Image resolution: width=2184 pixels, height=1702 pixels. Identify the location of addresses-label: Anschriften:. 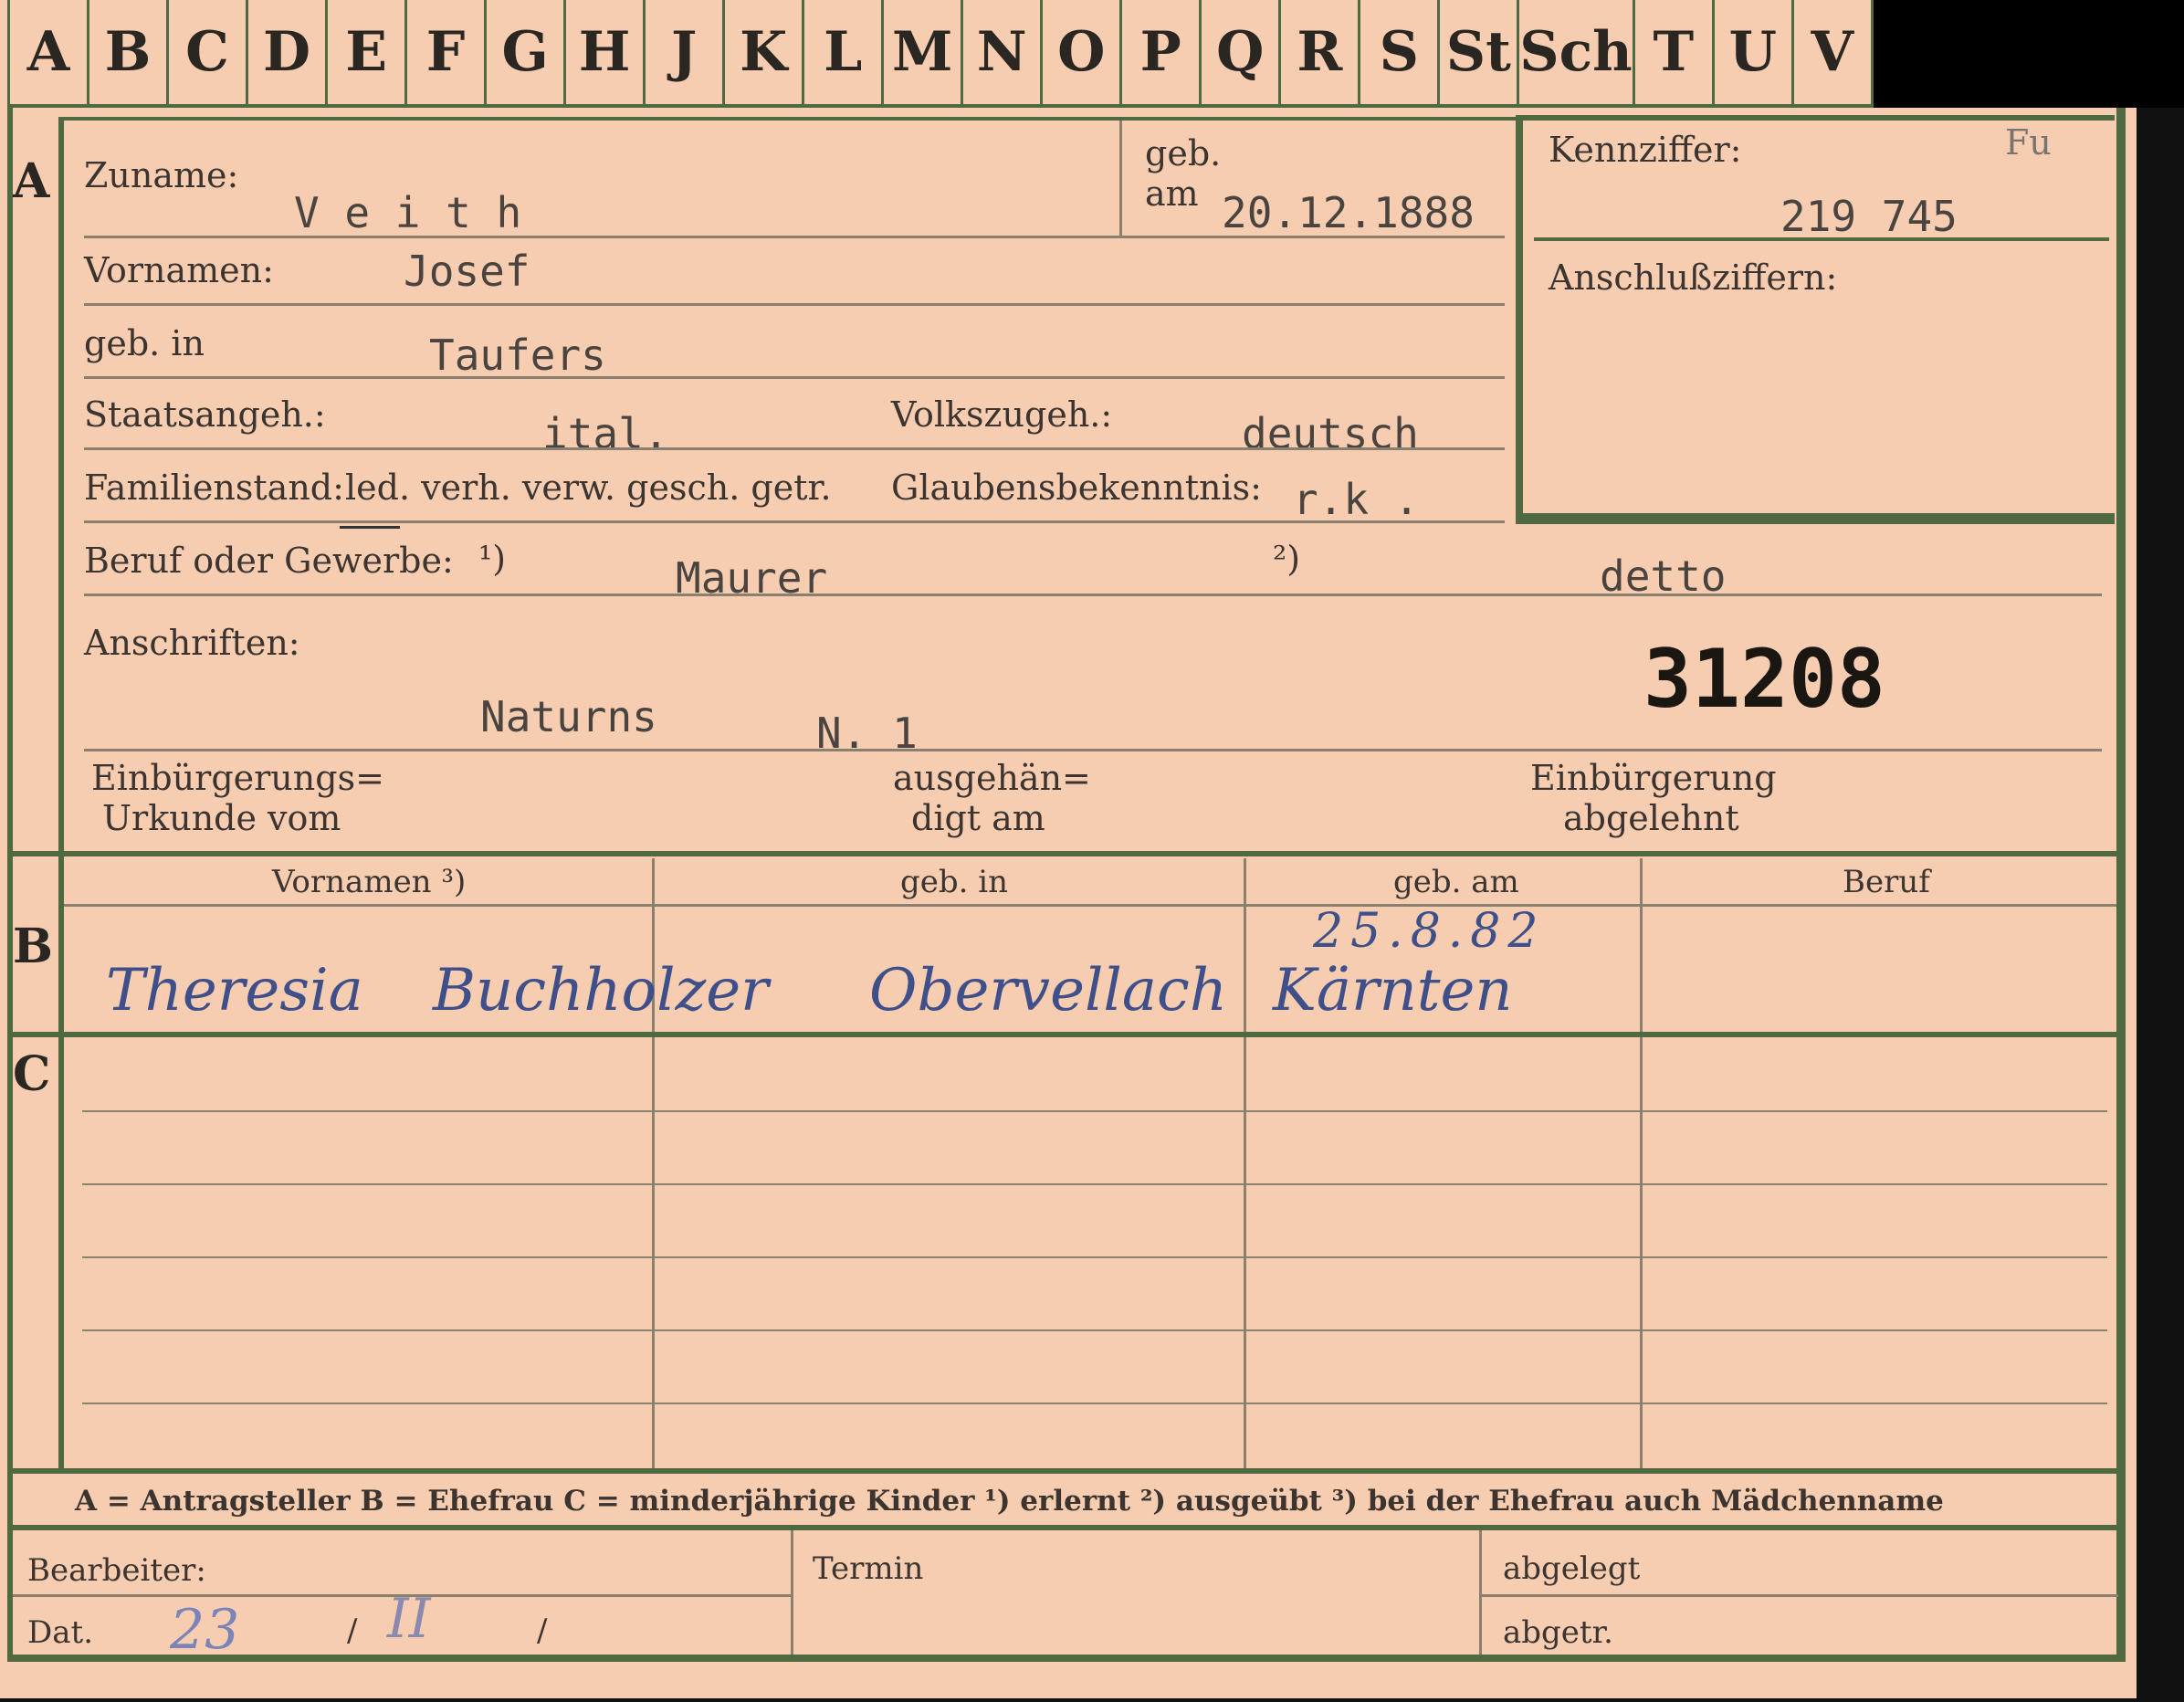
(192, 643).